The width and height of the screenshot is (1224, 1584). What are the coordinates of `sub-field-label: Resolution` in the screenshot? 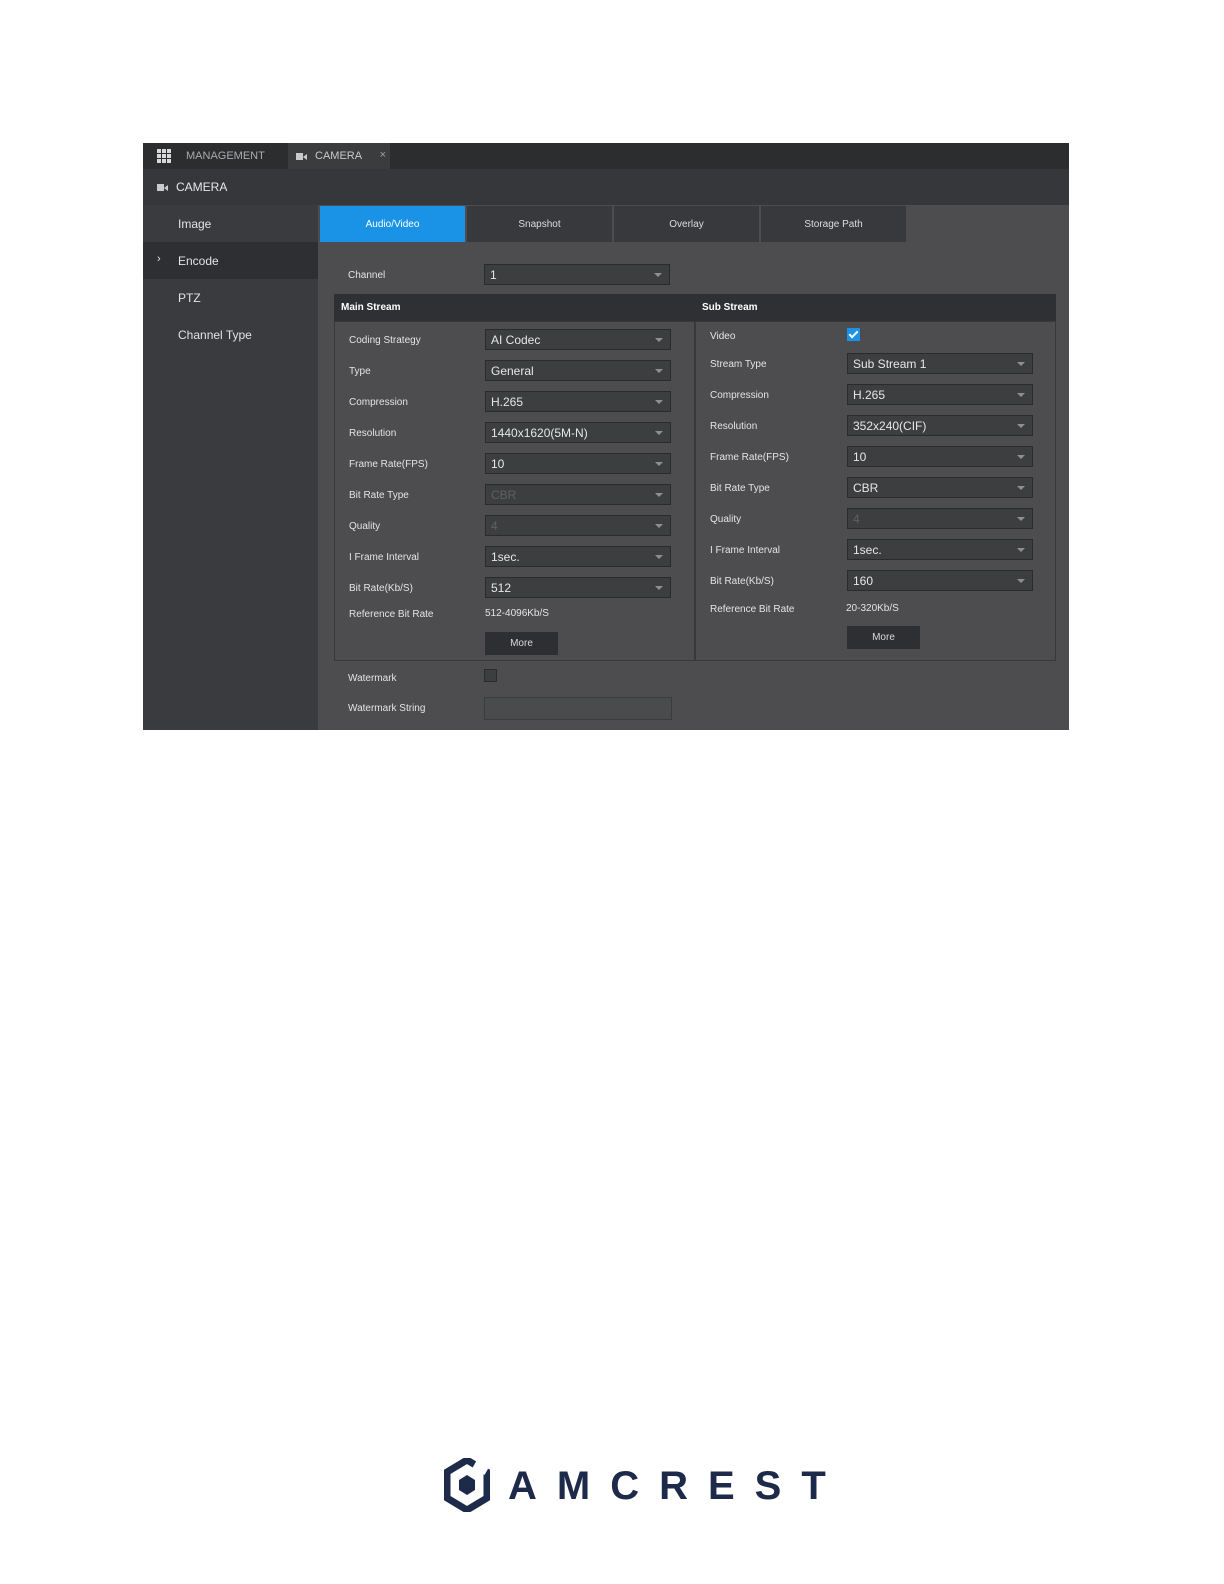 It's located at (734, 426).